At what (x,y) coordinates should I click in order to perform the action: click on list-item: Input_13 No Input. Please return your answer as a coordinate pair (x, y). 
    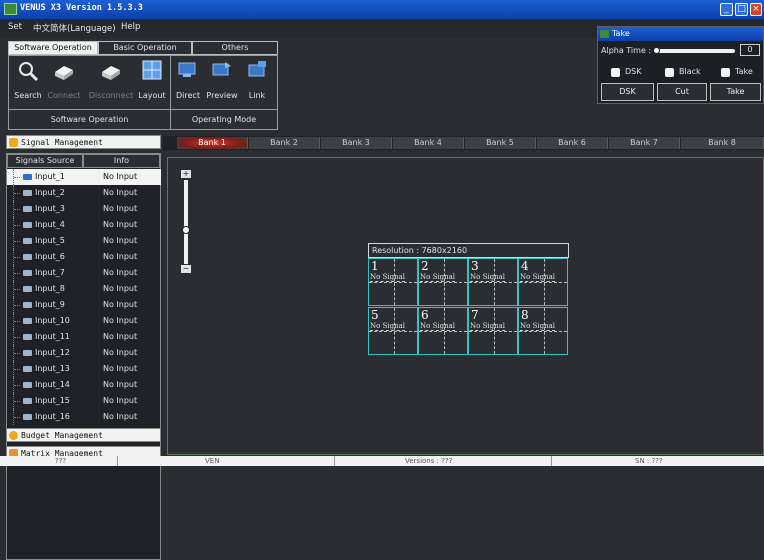
    Looking at the image, I should click on (84, 369).